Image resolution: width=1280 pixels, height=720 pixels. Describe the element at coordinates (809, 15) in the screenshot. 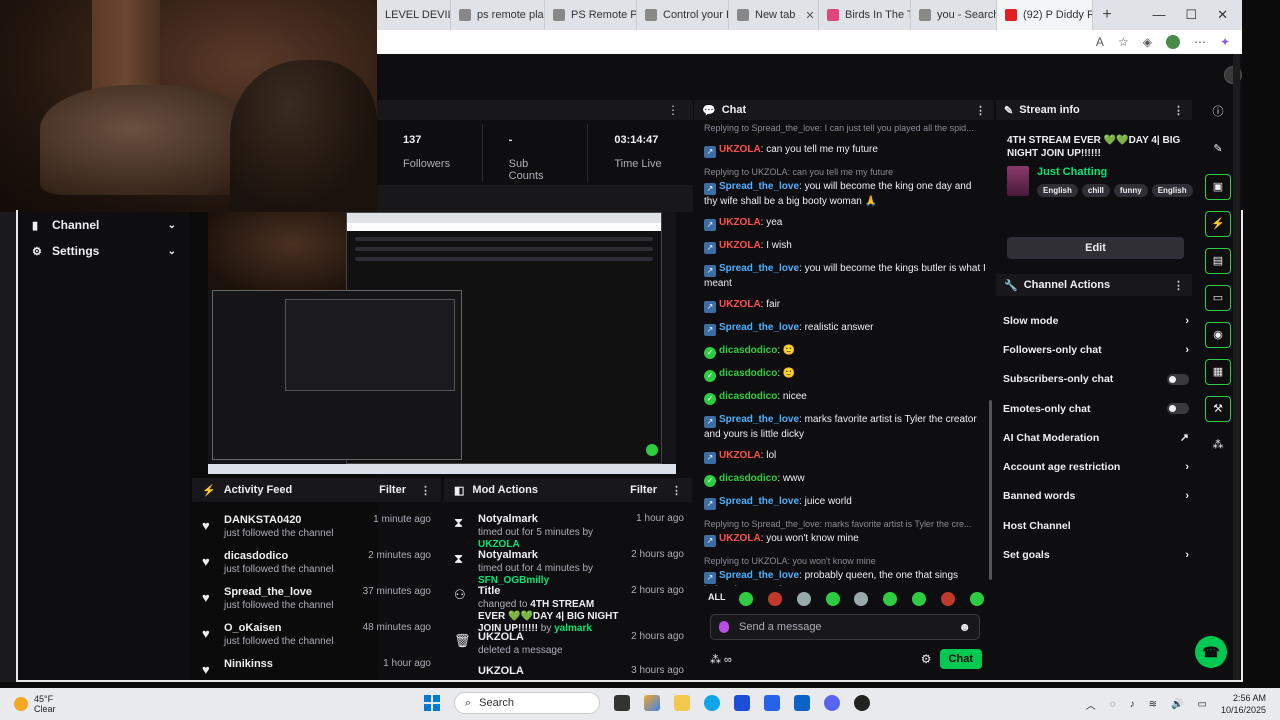

I see `close-icon: ✕` at that location.